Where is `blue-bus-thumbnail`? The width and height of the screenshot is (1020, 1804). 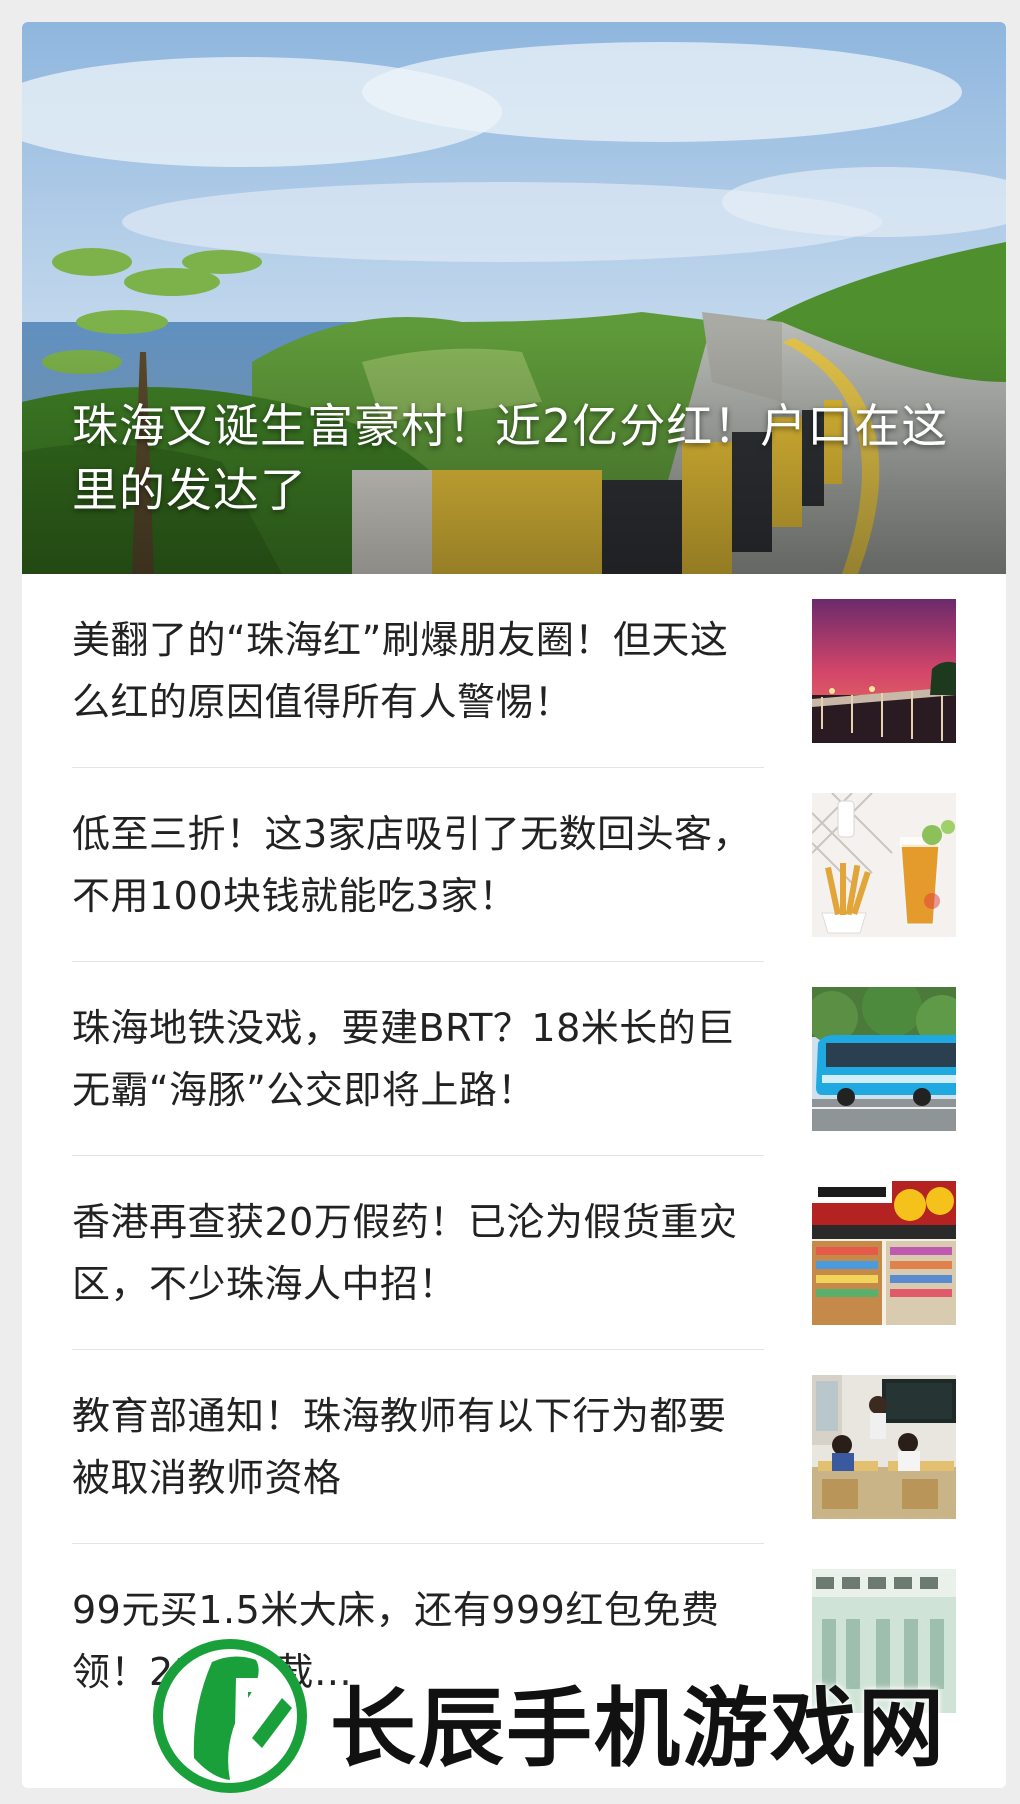
blue-bus-thumbnail is located at coordinates (884, 1059).